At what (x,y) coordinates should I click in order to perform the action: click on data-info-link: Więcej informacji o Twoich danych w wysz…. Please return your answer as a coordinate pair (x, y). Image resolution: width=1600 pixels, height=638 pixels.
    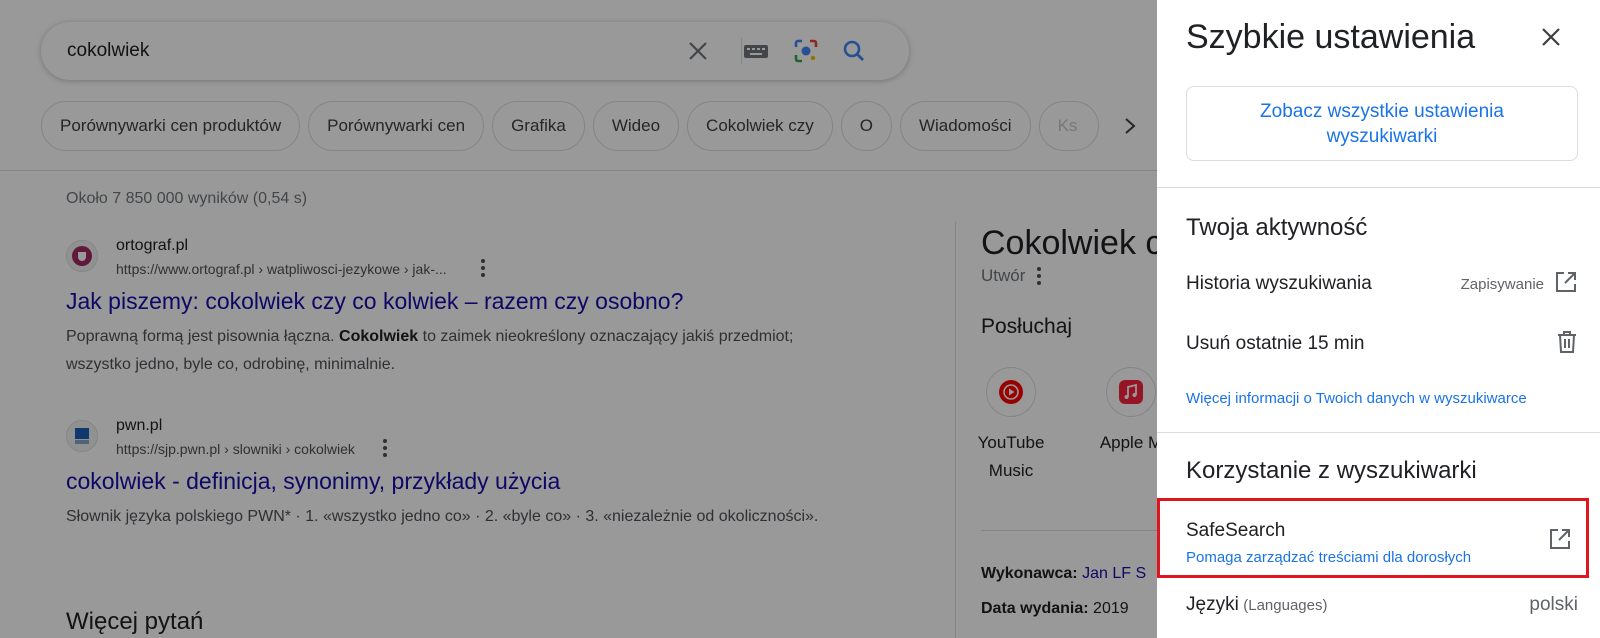
    Looking at the image, I should click on (1356, 398).